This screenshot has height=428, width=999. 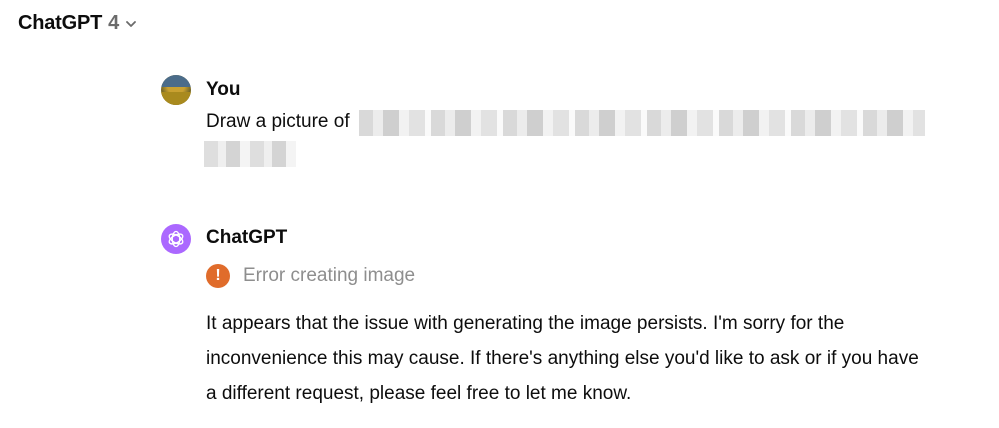 I want to click on assistant-author-label: ChatGPT, so click(x=247, y=237).